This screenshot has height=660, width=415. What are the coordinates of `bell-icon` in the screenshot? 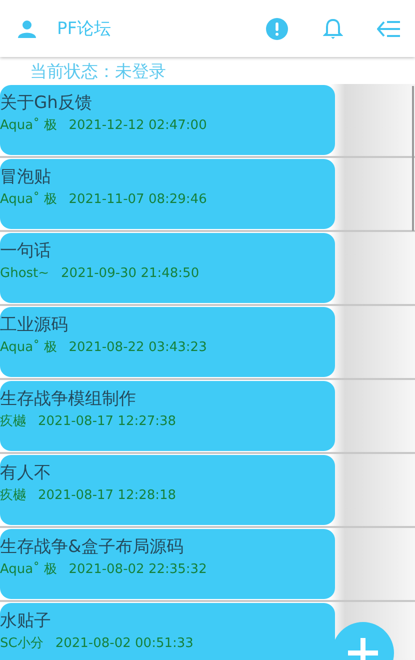 It's located at (333, 29).